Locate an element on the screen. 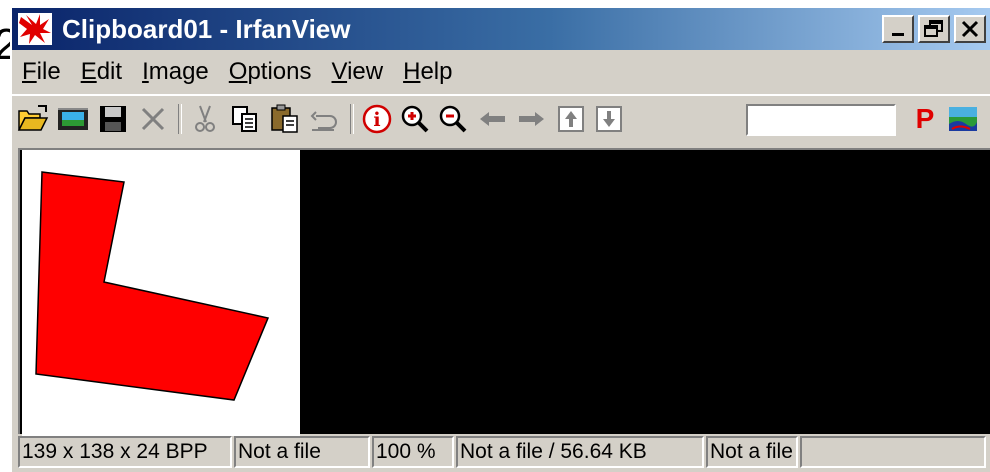 This screenshot has width=990, height=472. slideshow-icon is located at coordinates (73, 119).